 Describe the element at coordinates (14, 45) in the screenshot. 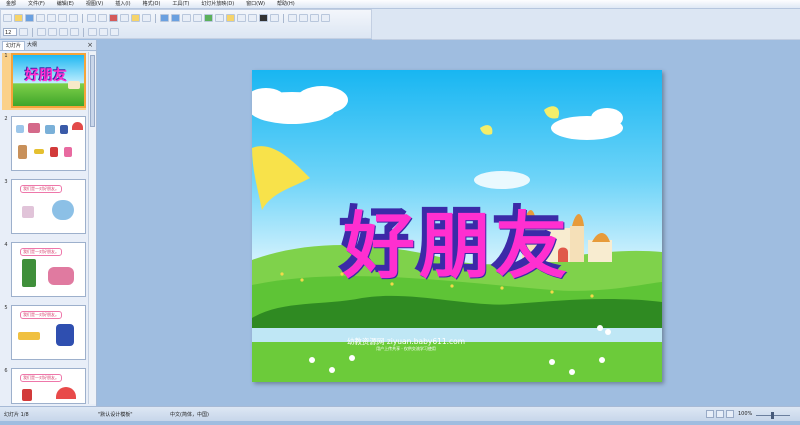

I see `tab-slides: 幻灯片` at that location.